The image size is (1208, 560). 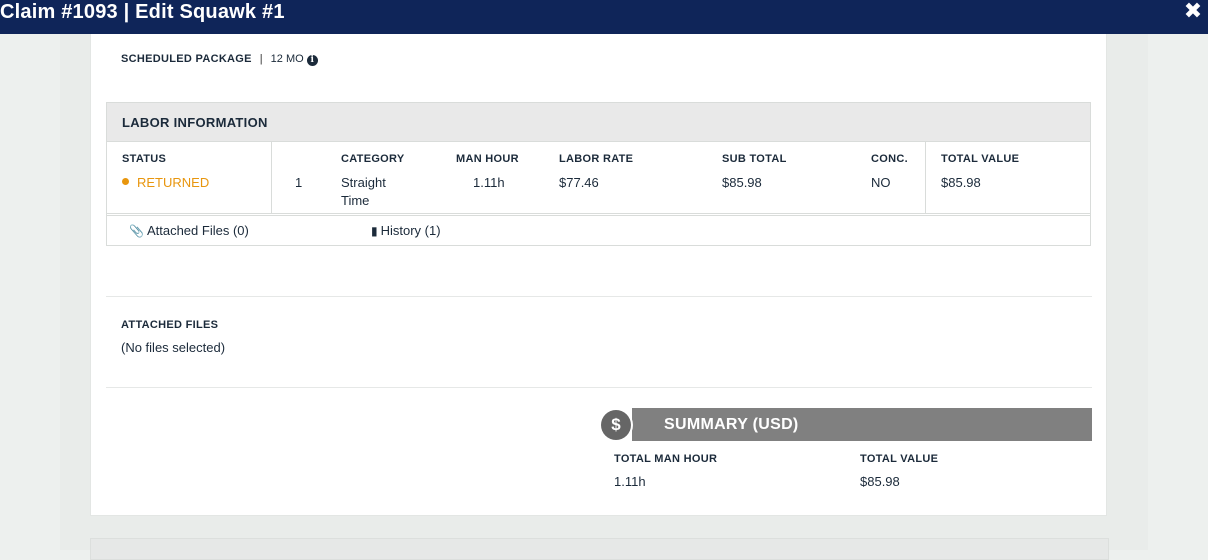 What do you see at coordinates (666, 459) in the screenshot?
I see `total-man-hour-label: TOTAL MAN HOUR` at bounding box center [666, 459].